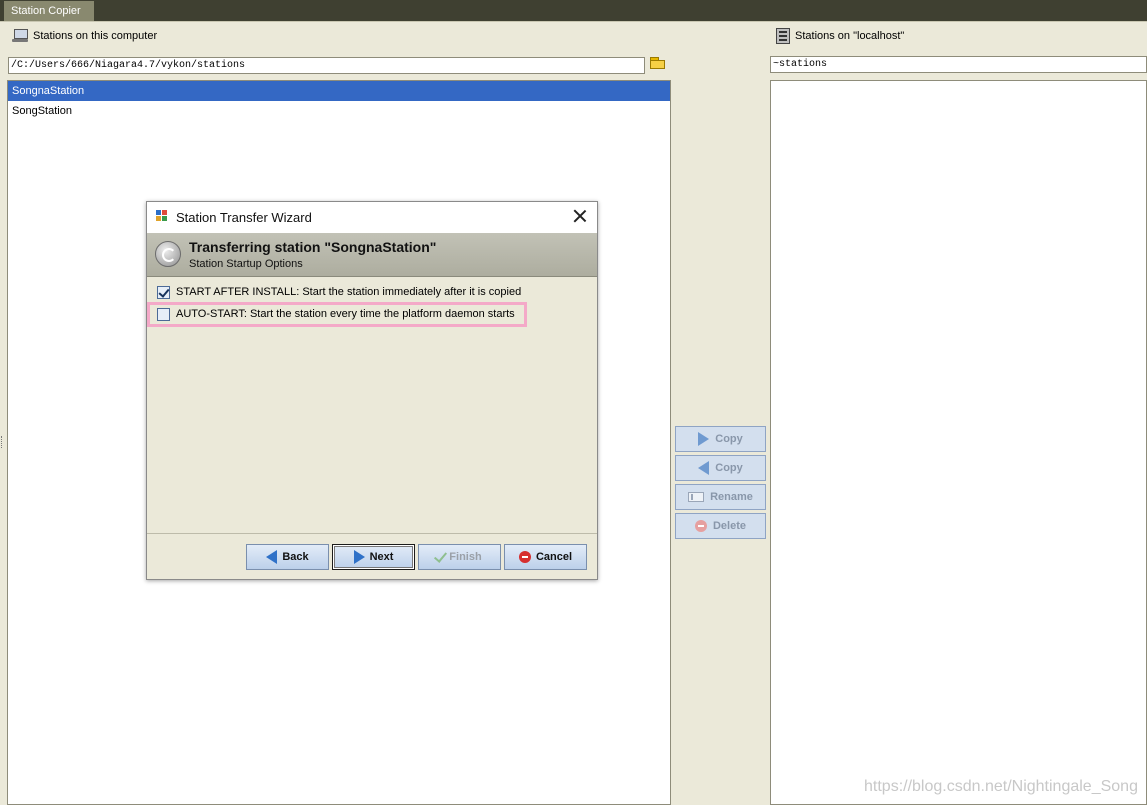 Image resolution: width=1147 pixels, height=805 pixels. I want to click on left-panel-label: Stations on this computer, so click(95, 36).